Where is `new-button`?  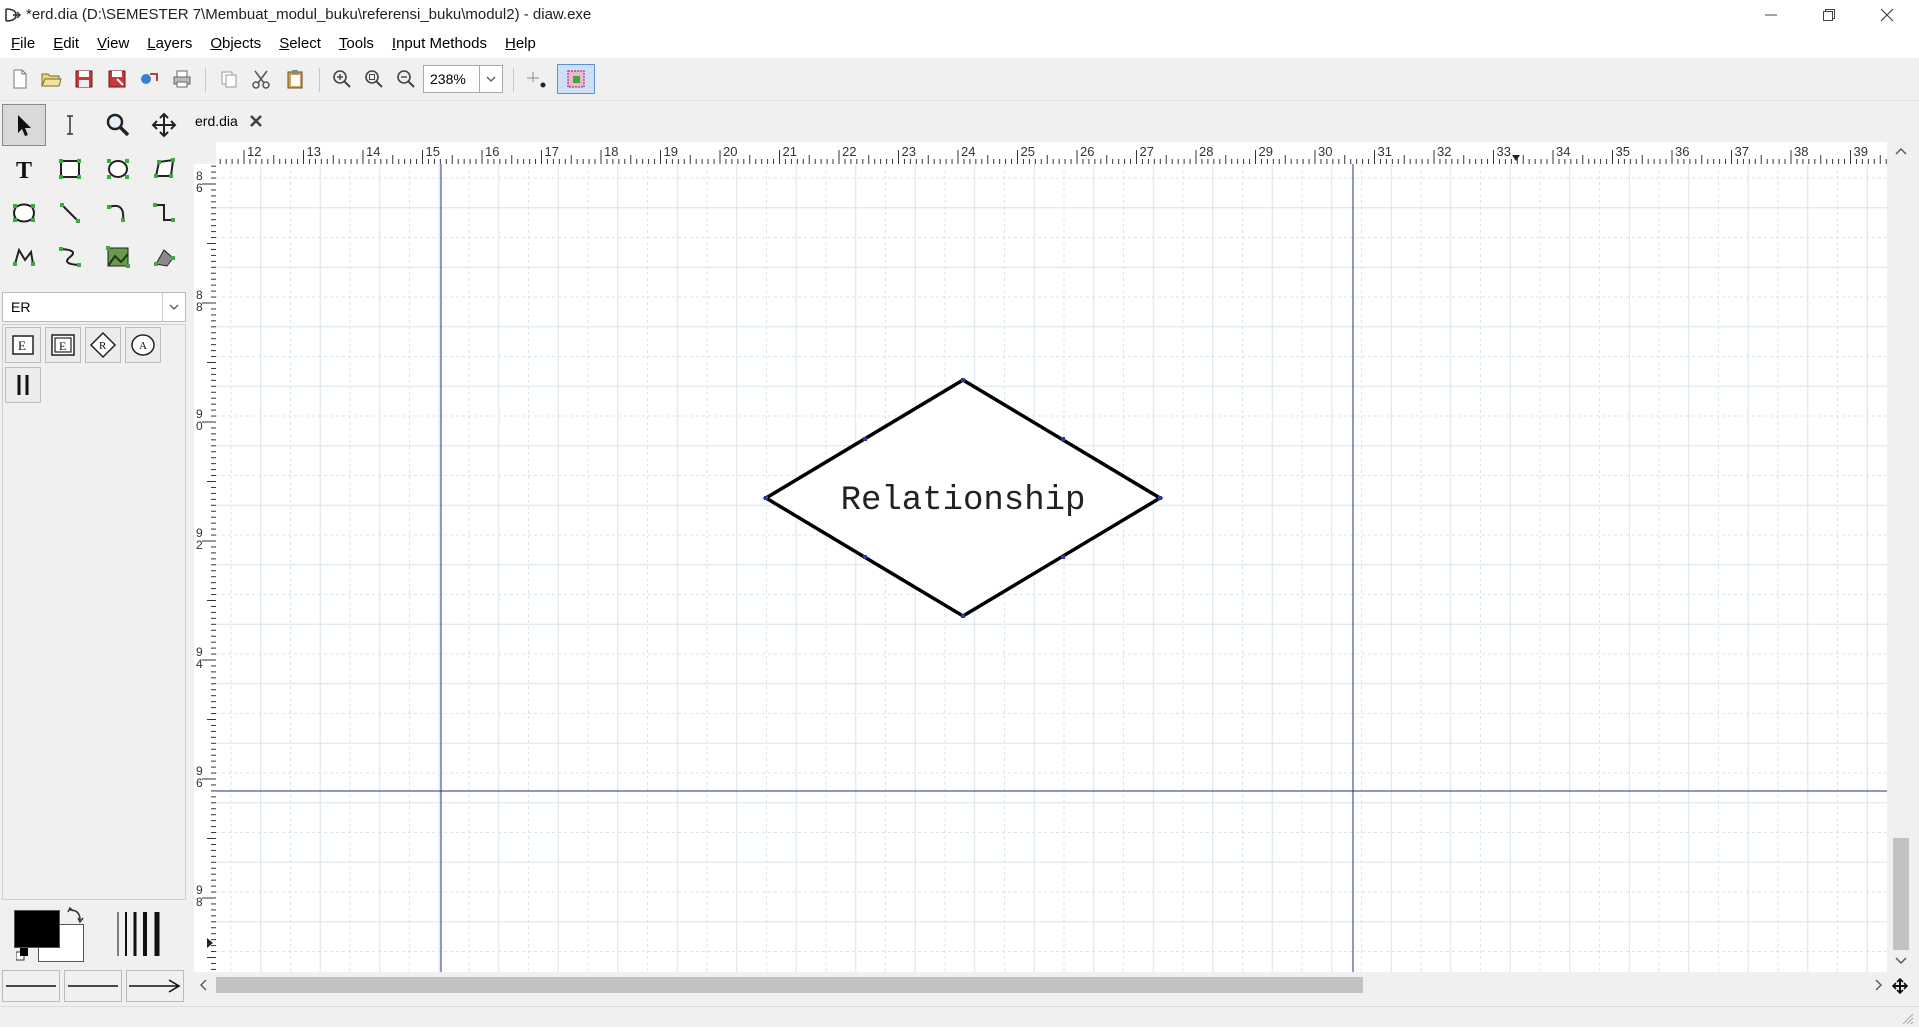 new-button is located at coordinates (20, 79).